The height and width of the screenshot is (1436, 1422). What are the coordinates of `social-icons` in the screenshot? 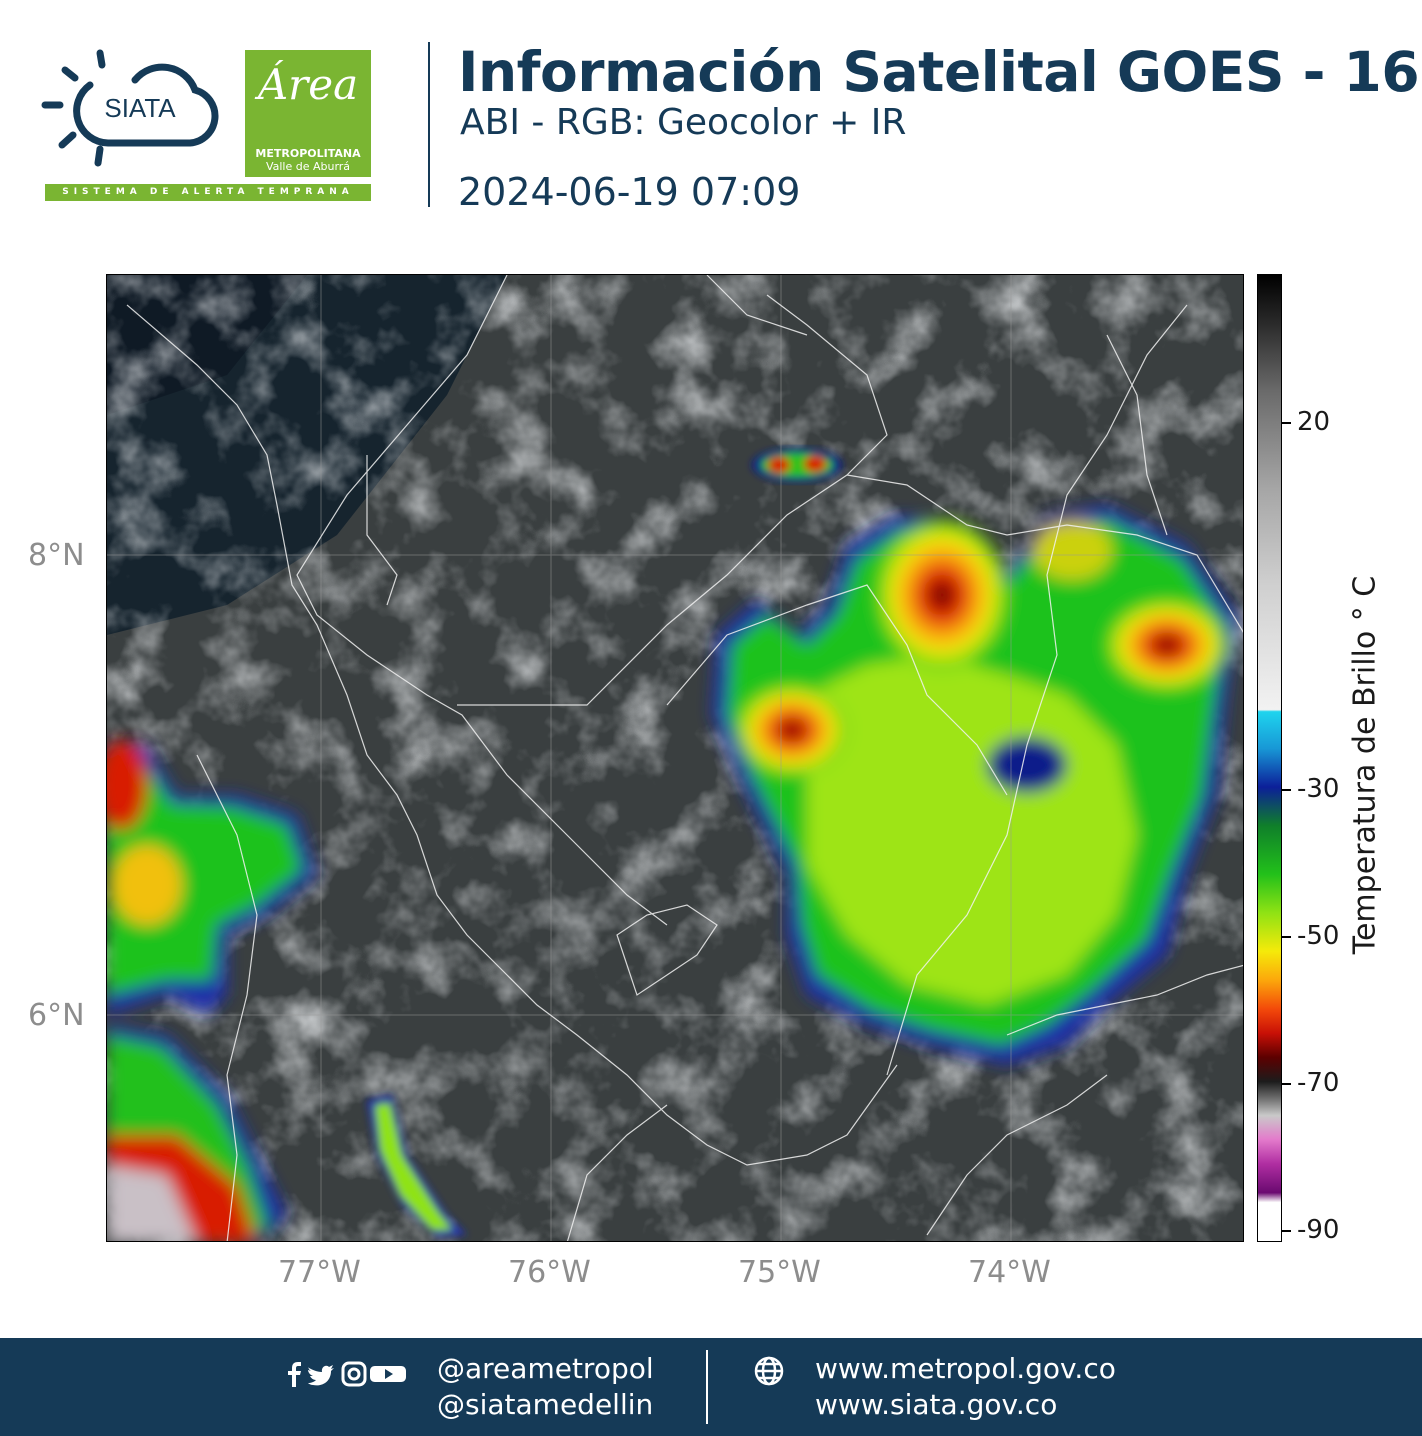 It's located at (347, 1374).